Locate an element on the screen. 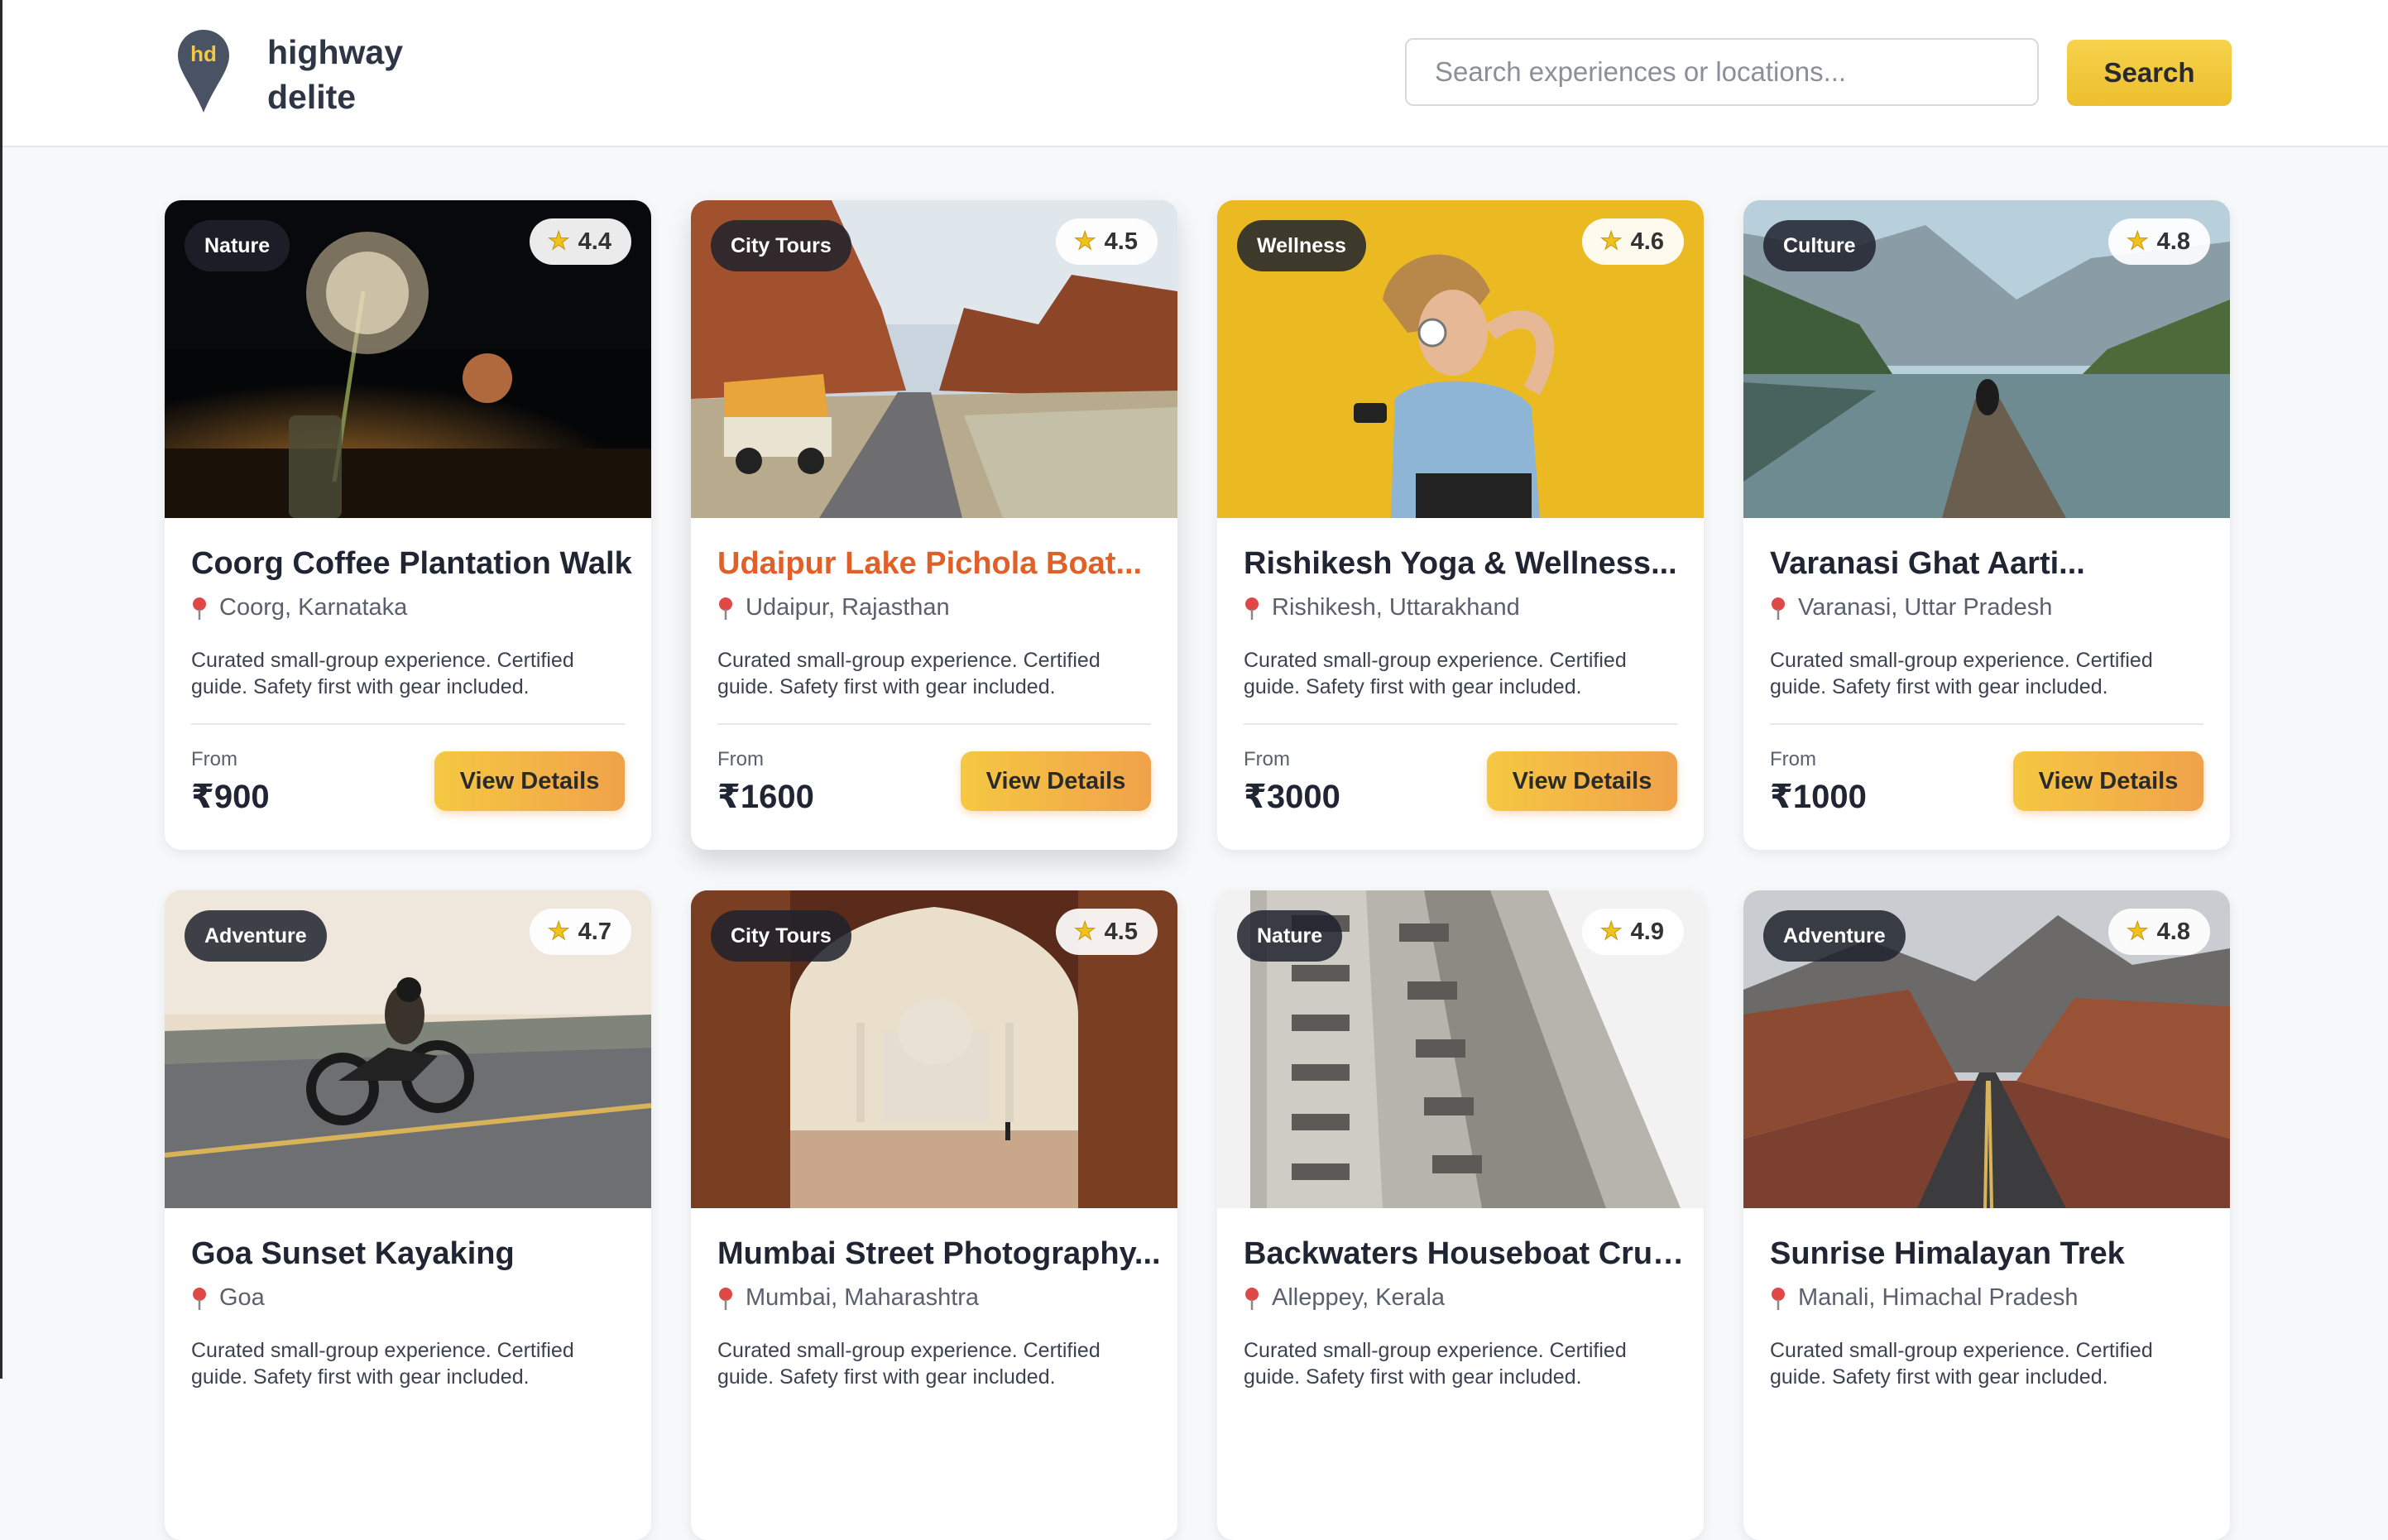 Image resolution: width=2388 pixels, height=1540 pixels. card-location: Goa is located at coordinates (228, 1298).